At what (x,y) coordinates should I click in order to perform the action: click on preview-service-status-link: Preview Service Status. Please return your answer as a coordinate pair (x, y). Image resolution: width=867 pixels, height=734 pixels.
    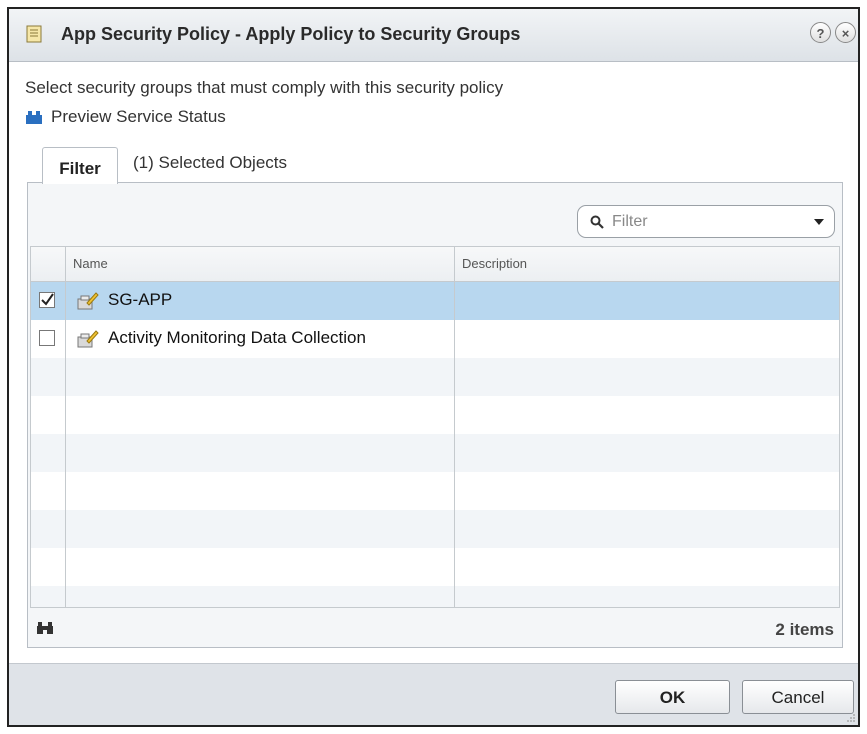
    Looking at the image, I should click on (125, 117).